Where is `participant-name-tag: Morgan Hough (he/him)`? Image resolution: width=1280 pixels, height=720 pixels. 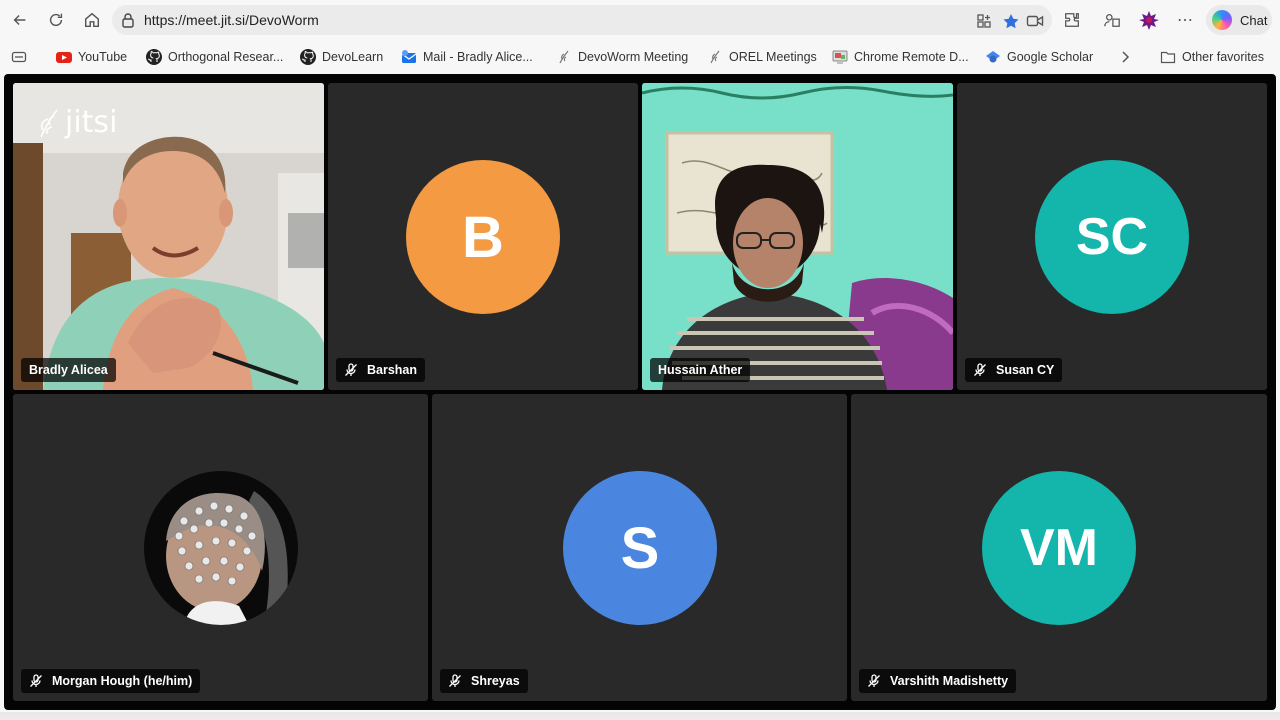
participant-name-tag: Morgan Hough (he/him) is located at coordinates (111, 681).